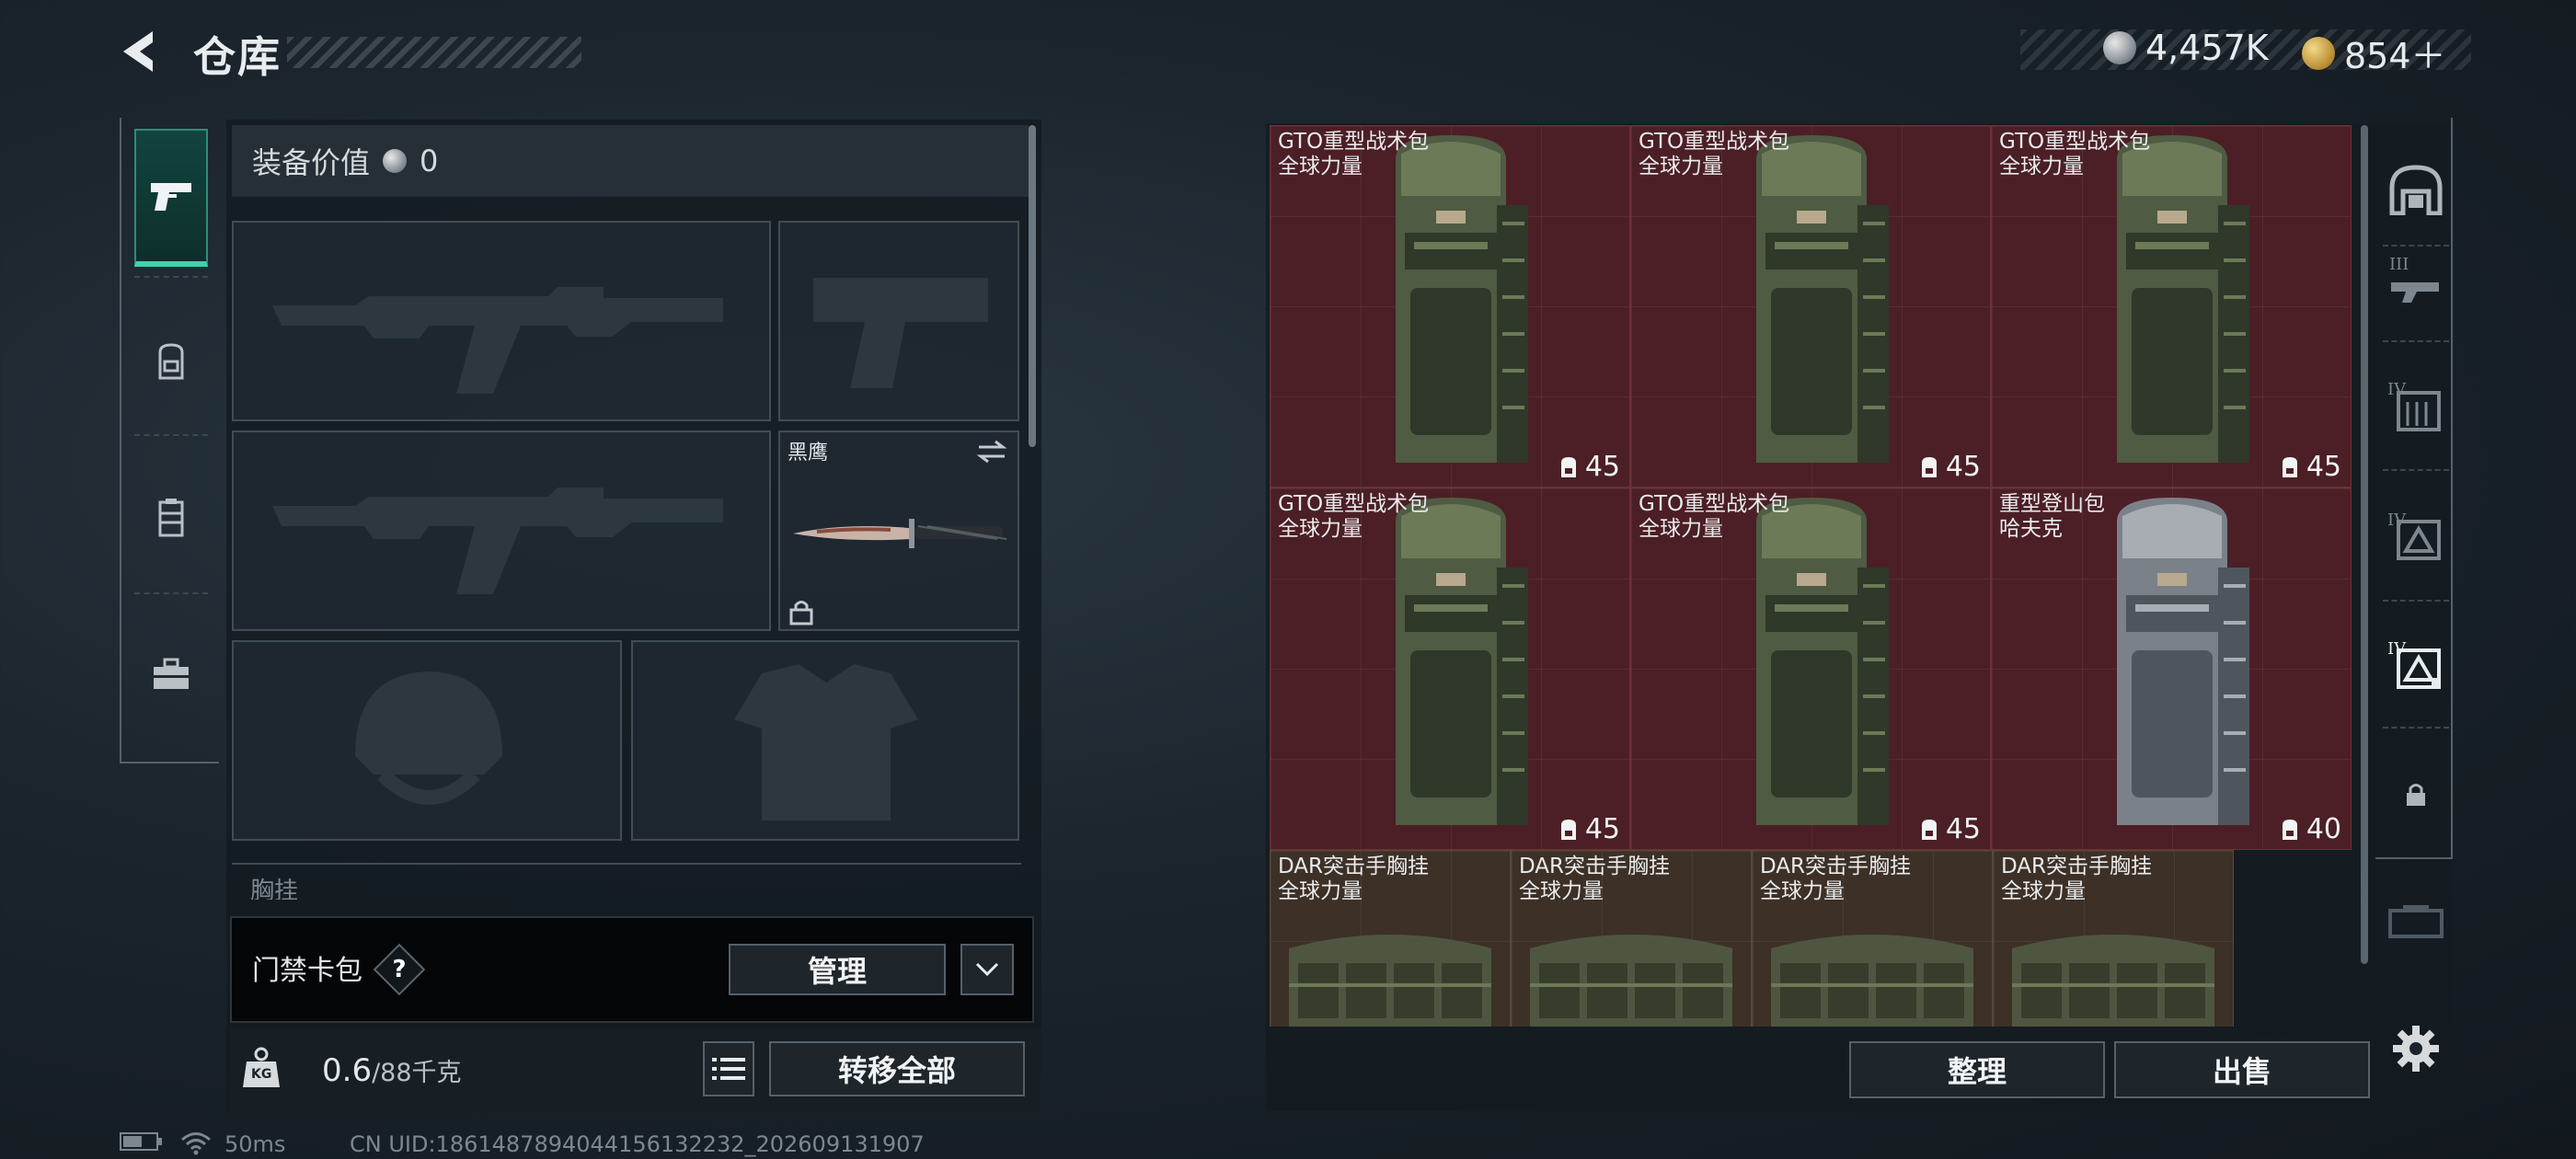 The width and height of the screenshot is (2576, 1159). Describe the element at coordinates (2242, 1069) in the screenshot. I see `sell-button: 出售` at that location.